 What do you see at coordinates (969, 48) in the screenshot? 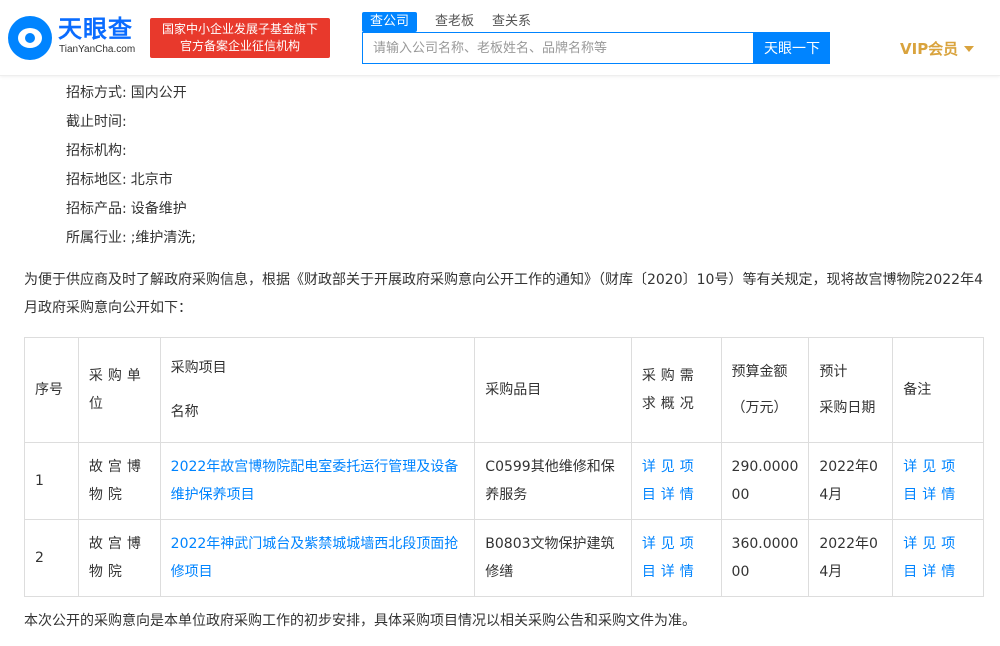
I see `chevron-down-icon` at bounding box center [969, 48].